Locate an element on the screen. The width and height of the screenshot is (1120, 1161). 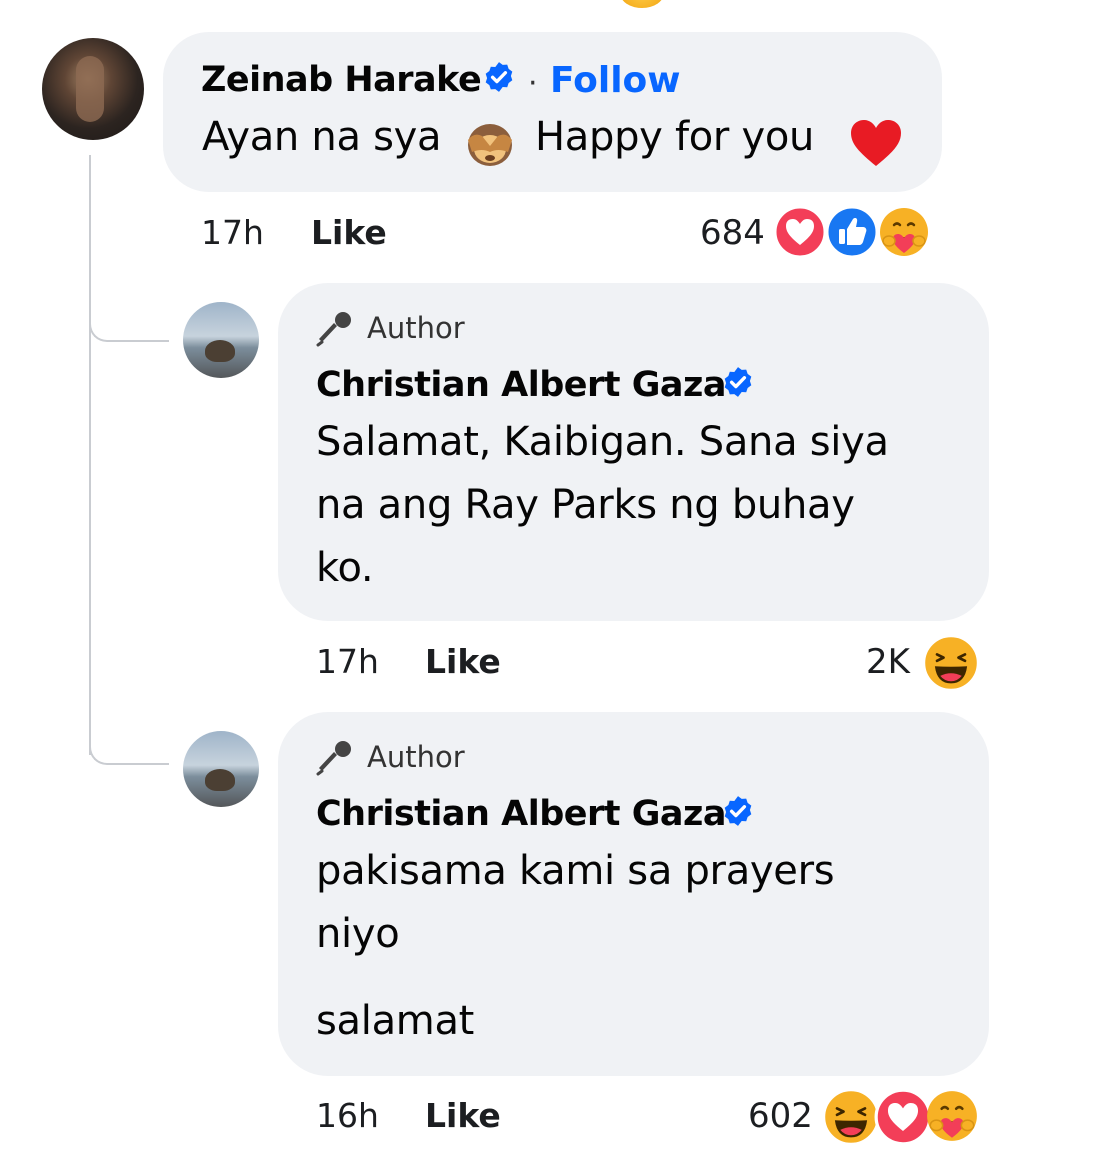
like-reaction-icon is located at coordinates (852, 232).